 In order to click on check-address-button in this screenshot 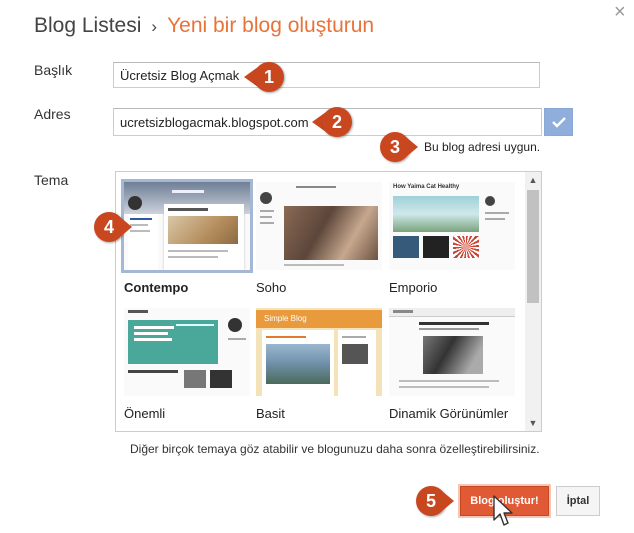, I will do `click(558, 122)`.